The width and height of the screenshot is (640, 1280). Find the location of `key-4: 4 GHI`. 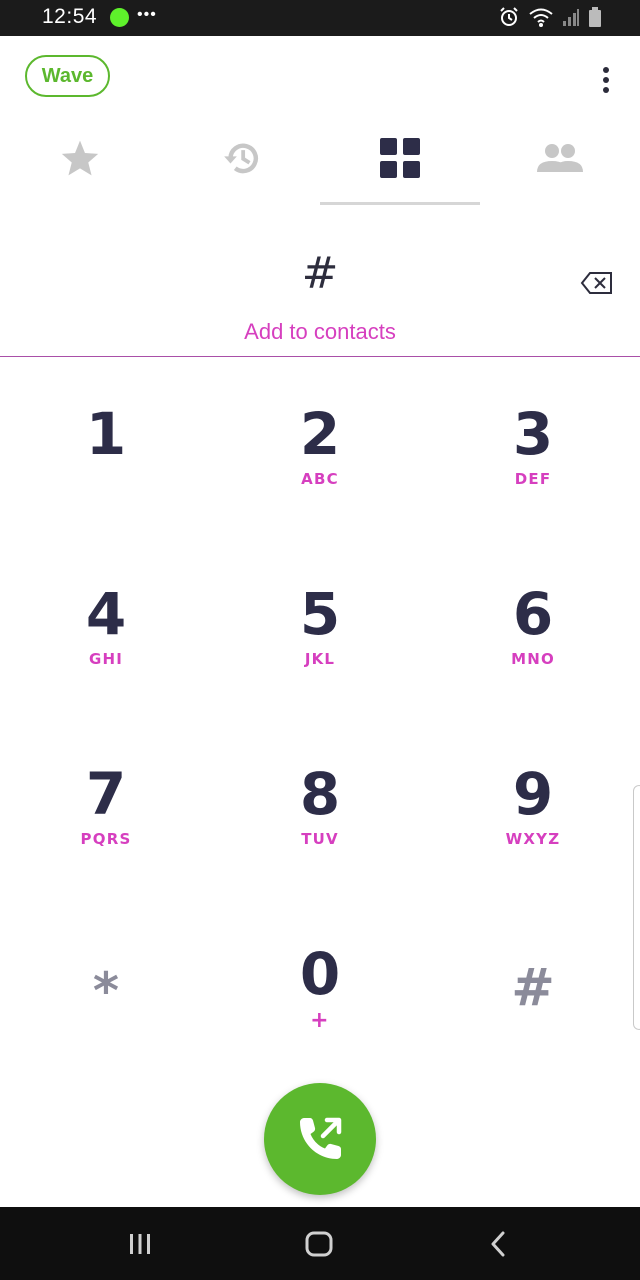

key-4: 4 GHI is located at coordinates (106, 655).